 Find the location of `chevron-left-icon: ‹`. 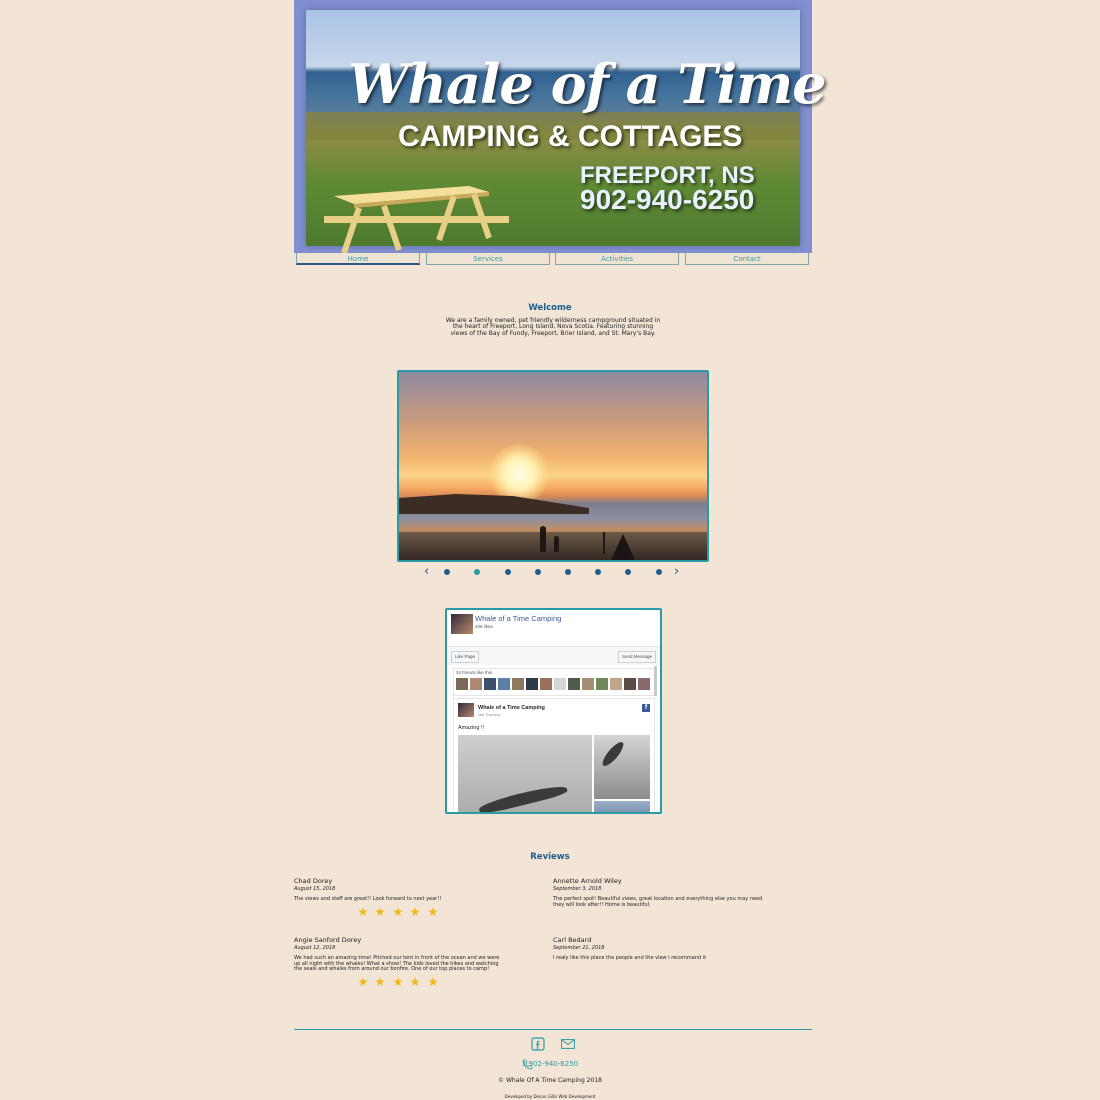

chevron-left-icon: ‹ is located at coordinates (426, 572).